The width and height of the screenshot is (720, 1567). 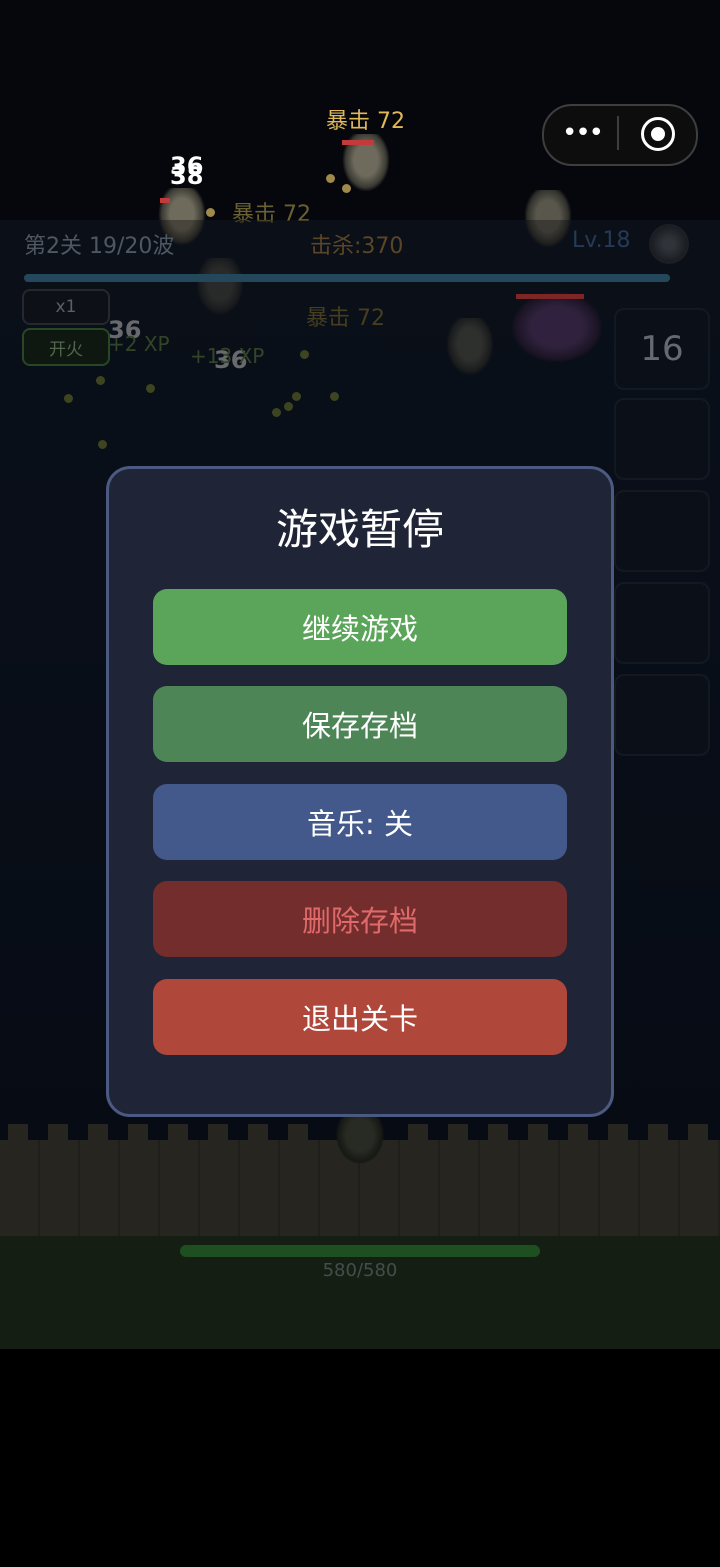 I want to click on delete-save-button: 删除存档, so click(x=360, y=919).